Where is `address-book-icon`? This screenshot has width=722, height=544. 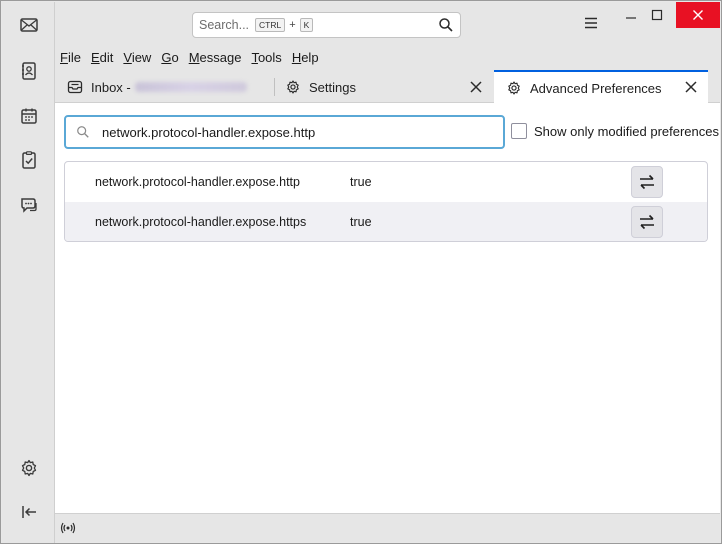 address-book-icon is located at coordinates (29, 71).